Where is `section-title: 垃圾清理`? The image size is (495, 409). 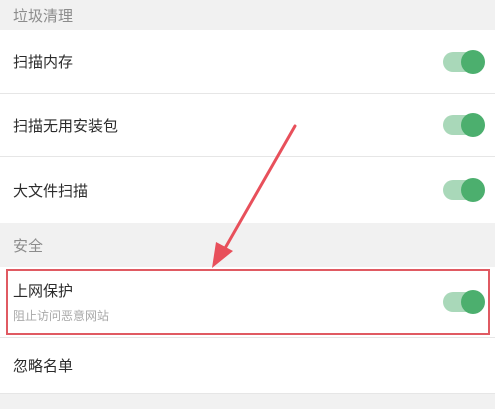
section-title: 垃圾清理 is located at coordinates (43, 15).